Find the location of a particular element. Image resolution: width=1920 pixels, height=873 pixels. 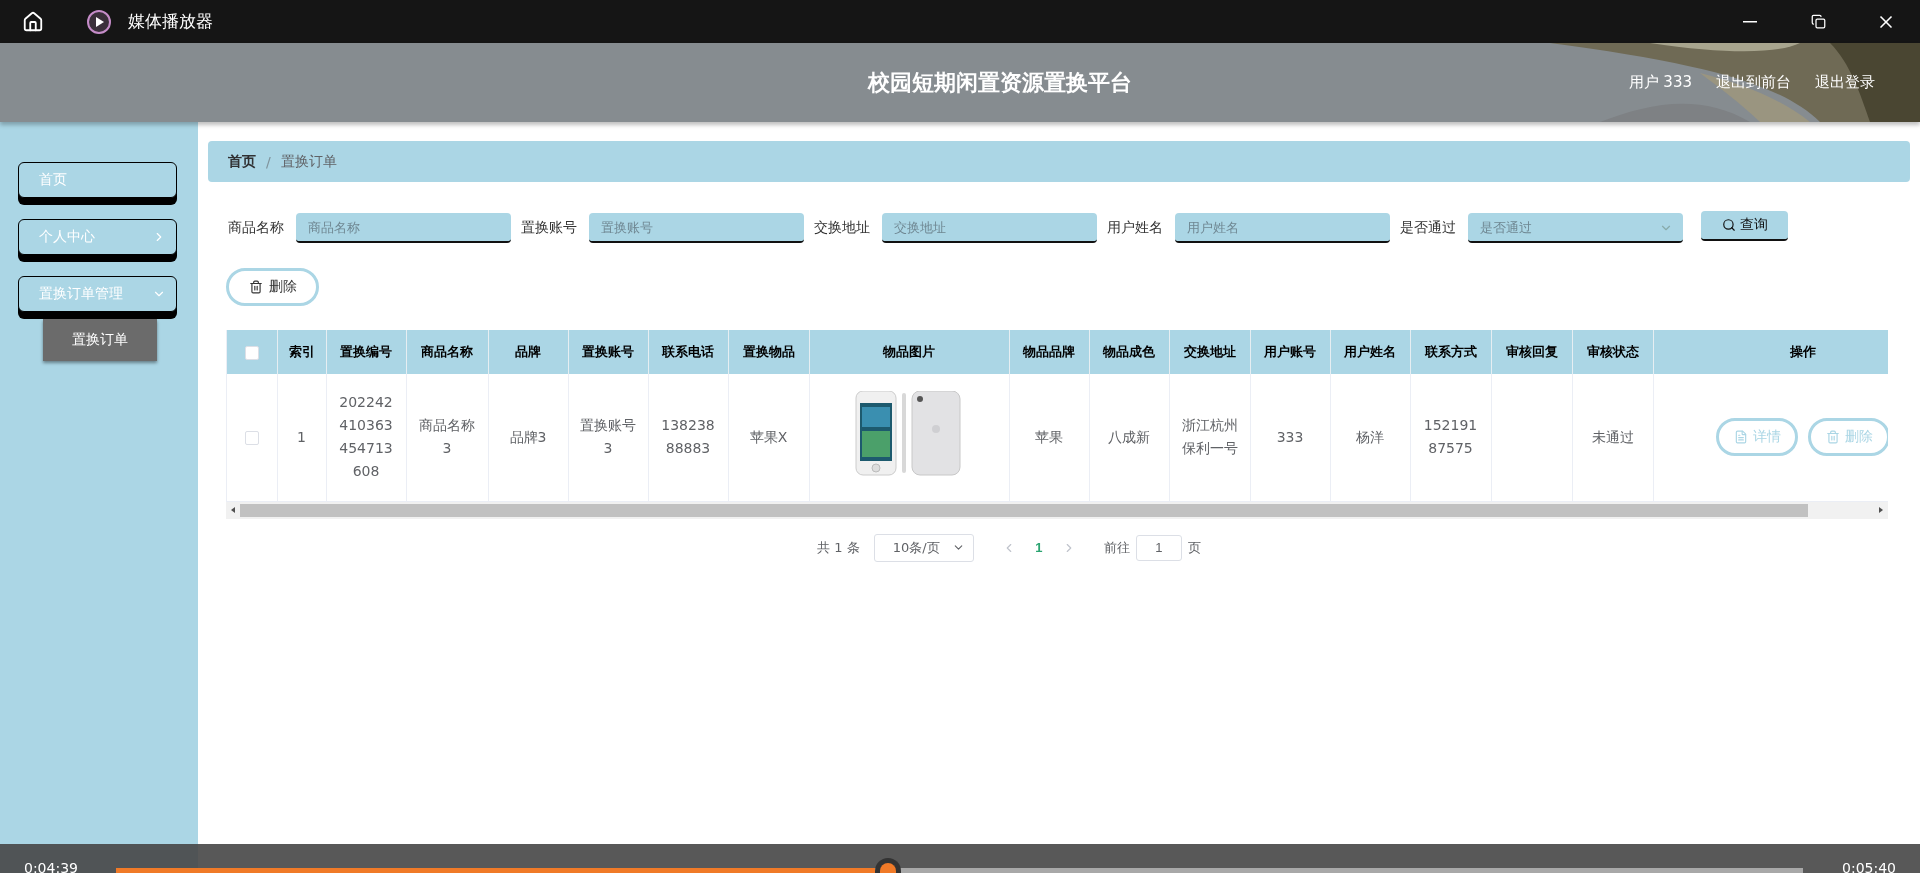

column-header: 品牌 is located at coordinates (528, 352).